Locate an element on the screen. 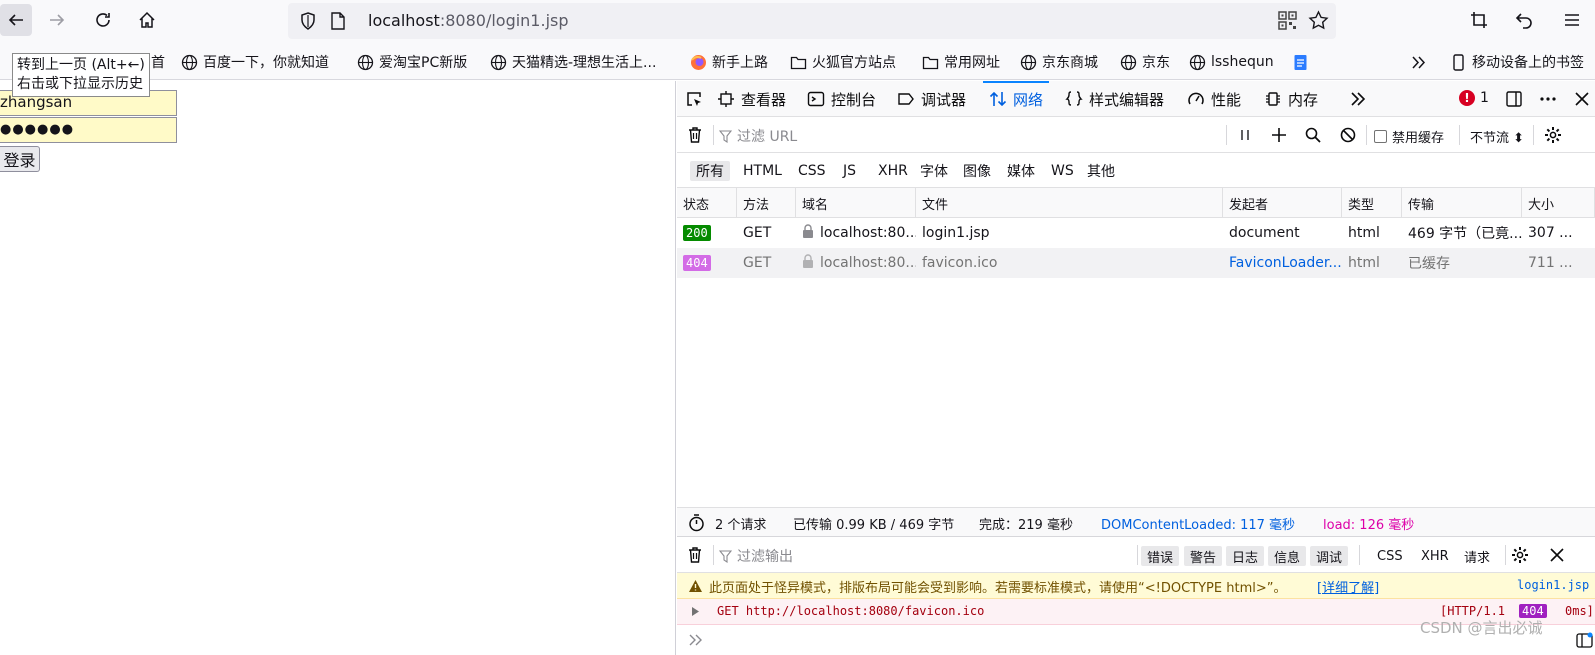  bookmark-folder-common: 常用网址 is located at coordinates (961, 62).